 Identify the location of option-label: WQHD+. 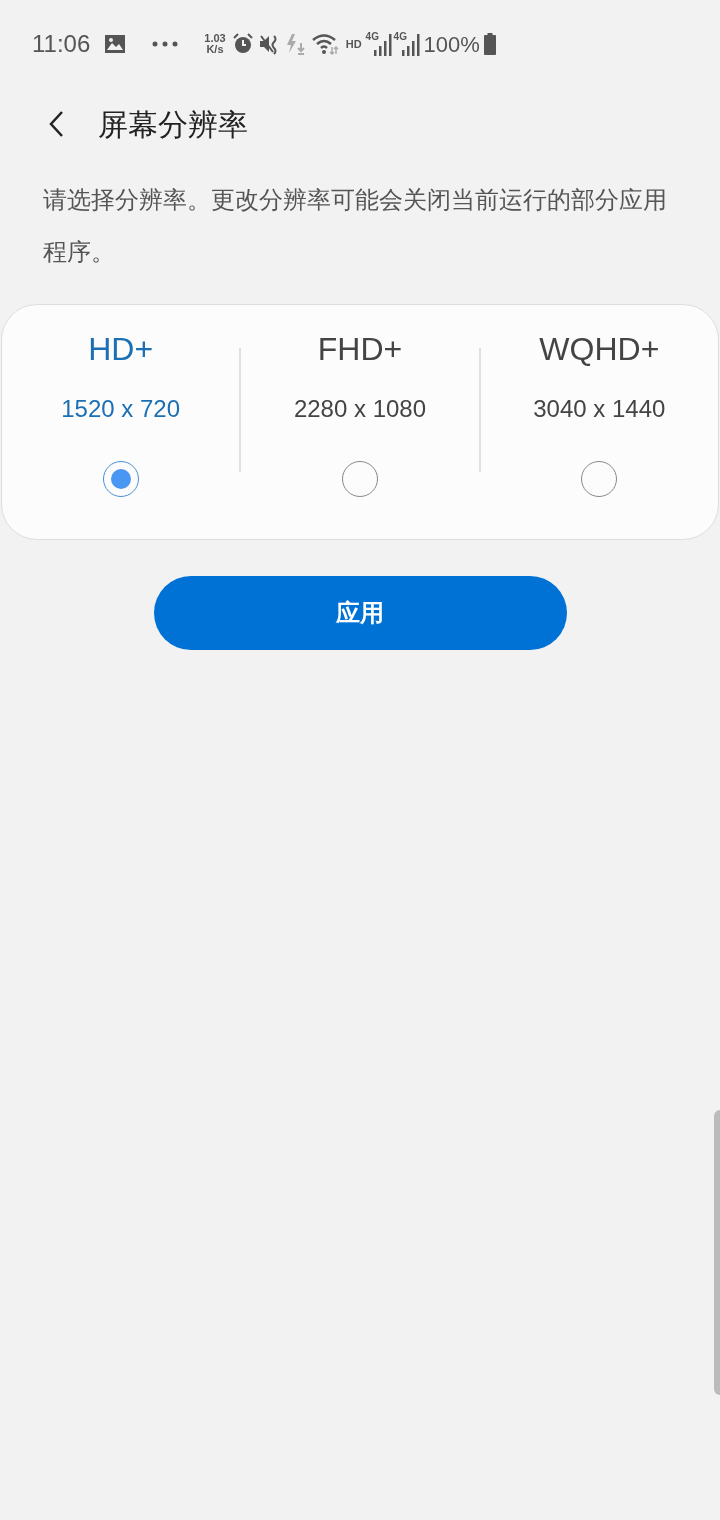
(599, 349).